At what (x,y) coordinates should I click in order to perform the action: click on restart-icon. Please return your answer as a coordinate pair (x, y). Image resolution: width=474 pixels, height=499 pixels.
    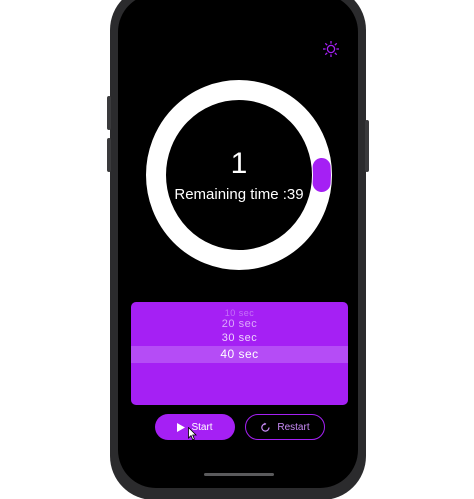
    Looking at the image, I should click on (265, 427).